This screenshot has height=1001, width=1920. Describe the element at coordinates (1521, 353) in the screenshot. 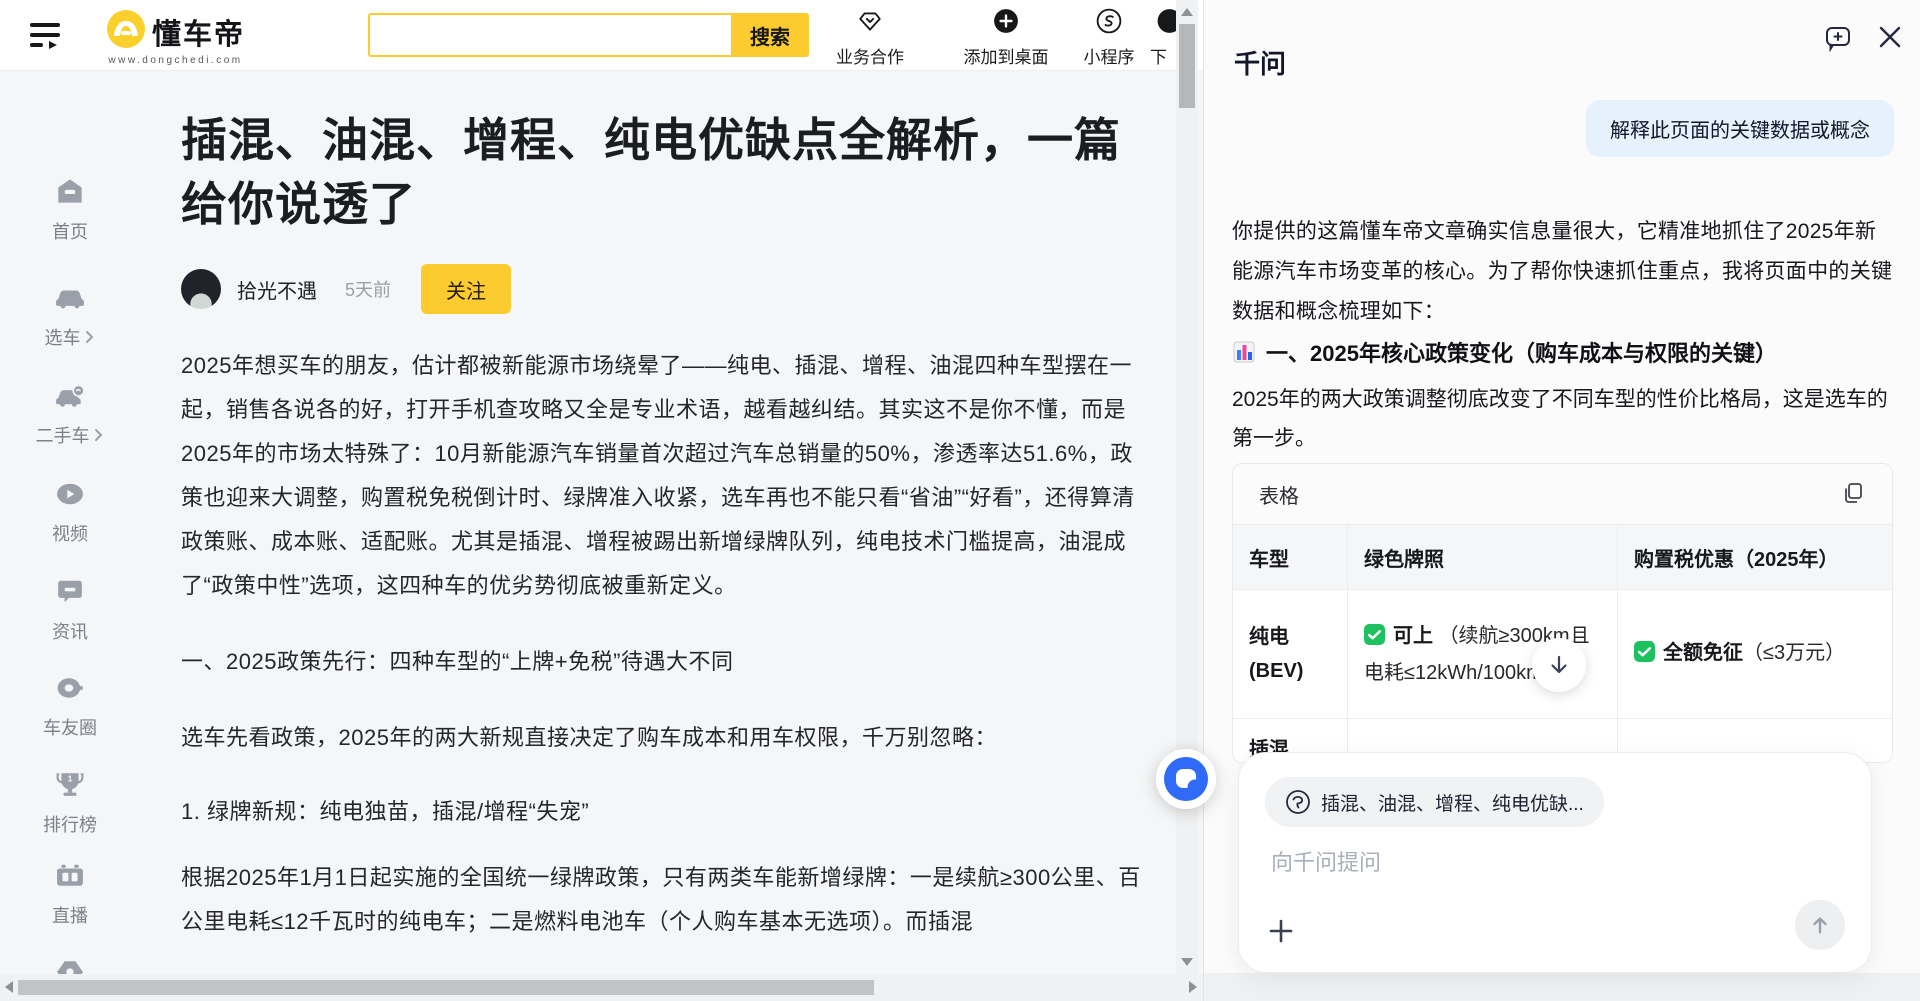

I see `section-heading: 一、2025年核心政策变化（购车成本与权限的关键）` at that location.